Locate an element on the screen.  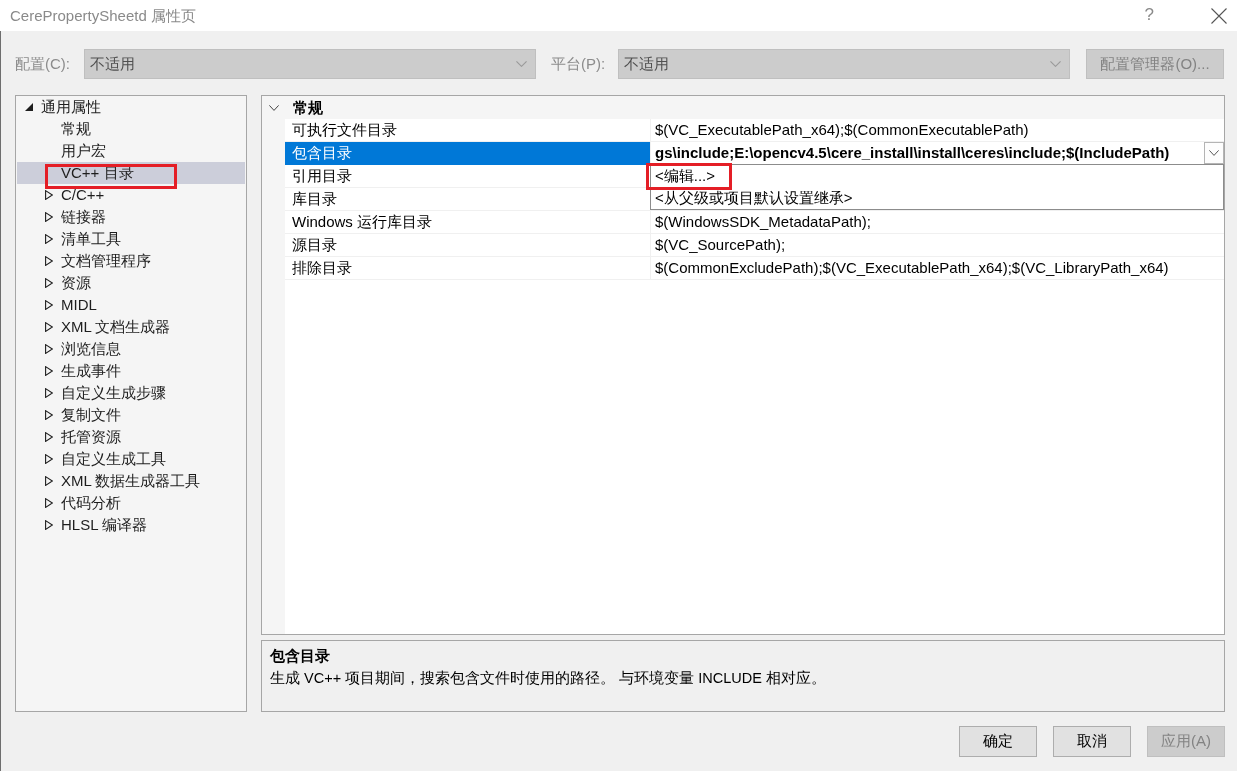
tree-item: 资源 is located at coordinates (131, 283).